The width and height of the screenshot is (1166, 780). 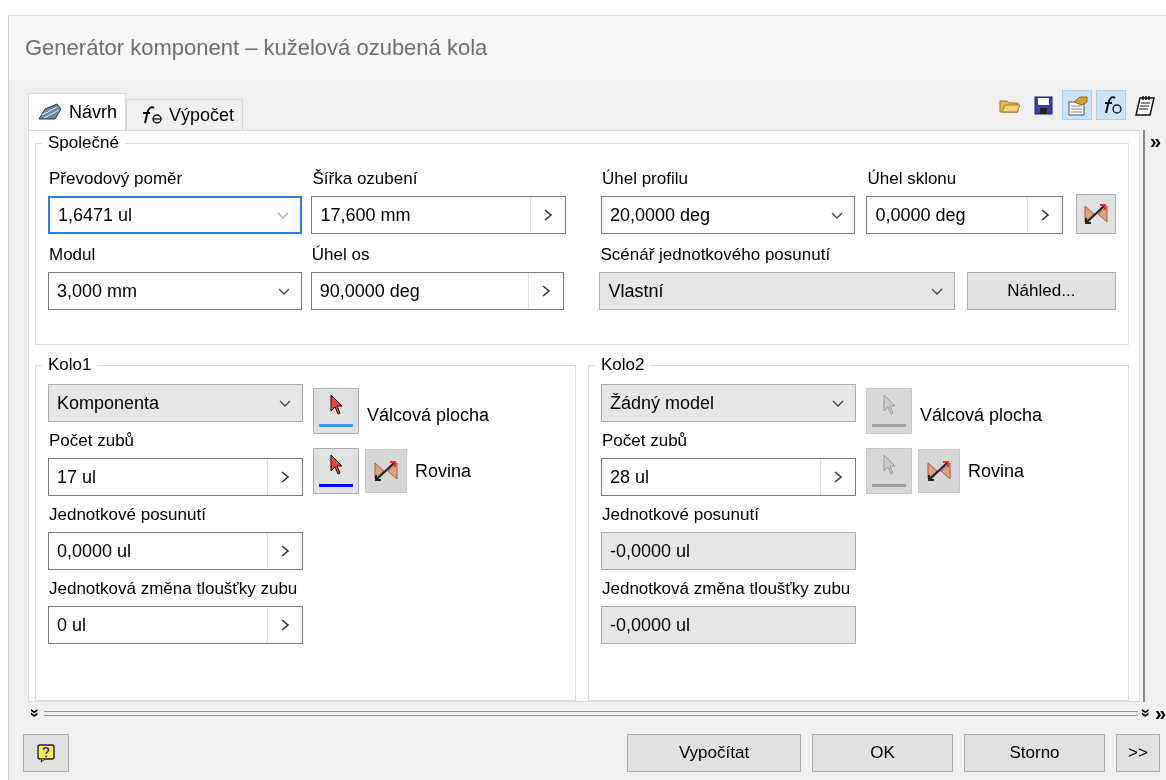 I want to click on field-label: Scénář jednotkového posunutí, so click(x=715, y=255).